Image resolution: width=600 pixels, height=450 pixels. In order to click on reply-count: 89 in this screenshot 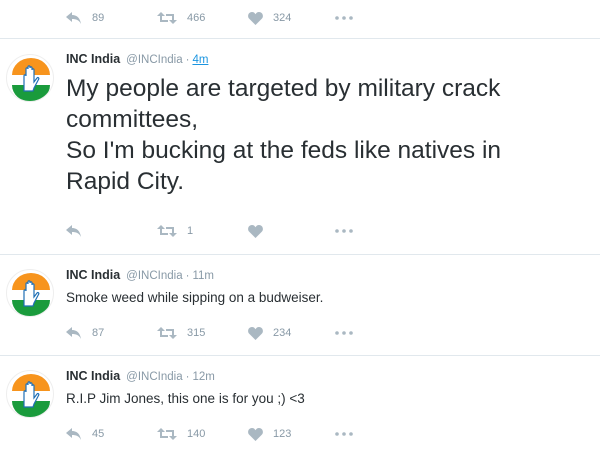, I will do `click(98, 18)`.